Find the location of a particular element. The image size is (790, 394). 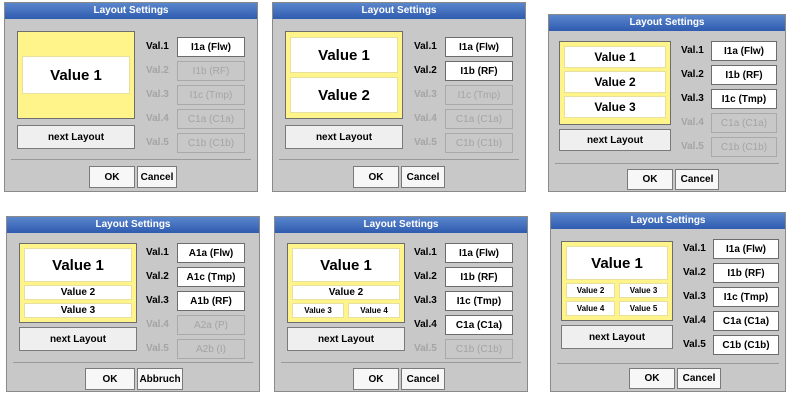

val-1-button: A1a (Flw) is located at coordinates (211, 253).